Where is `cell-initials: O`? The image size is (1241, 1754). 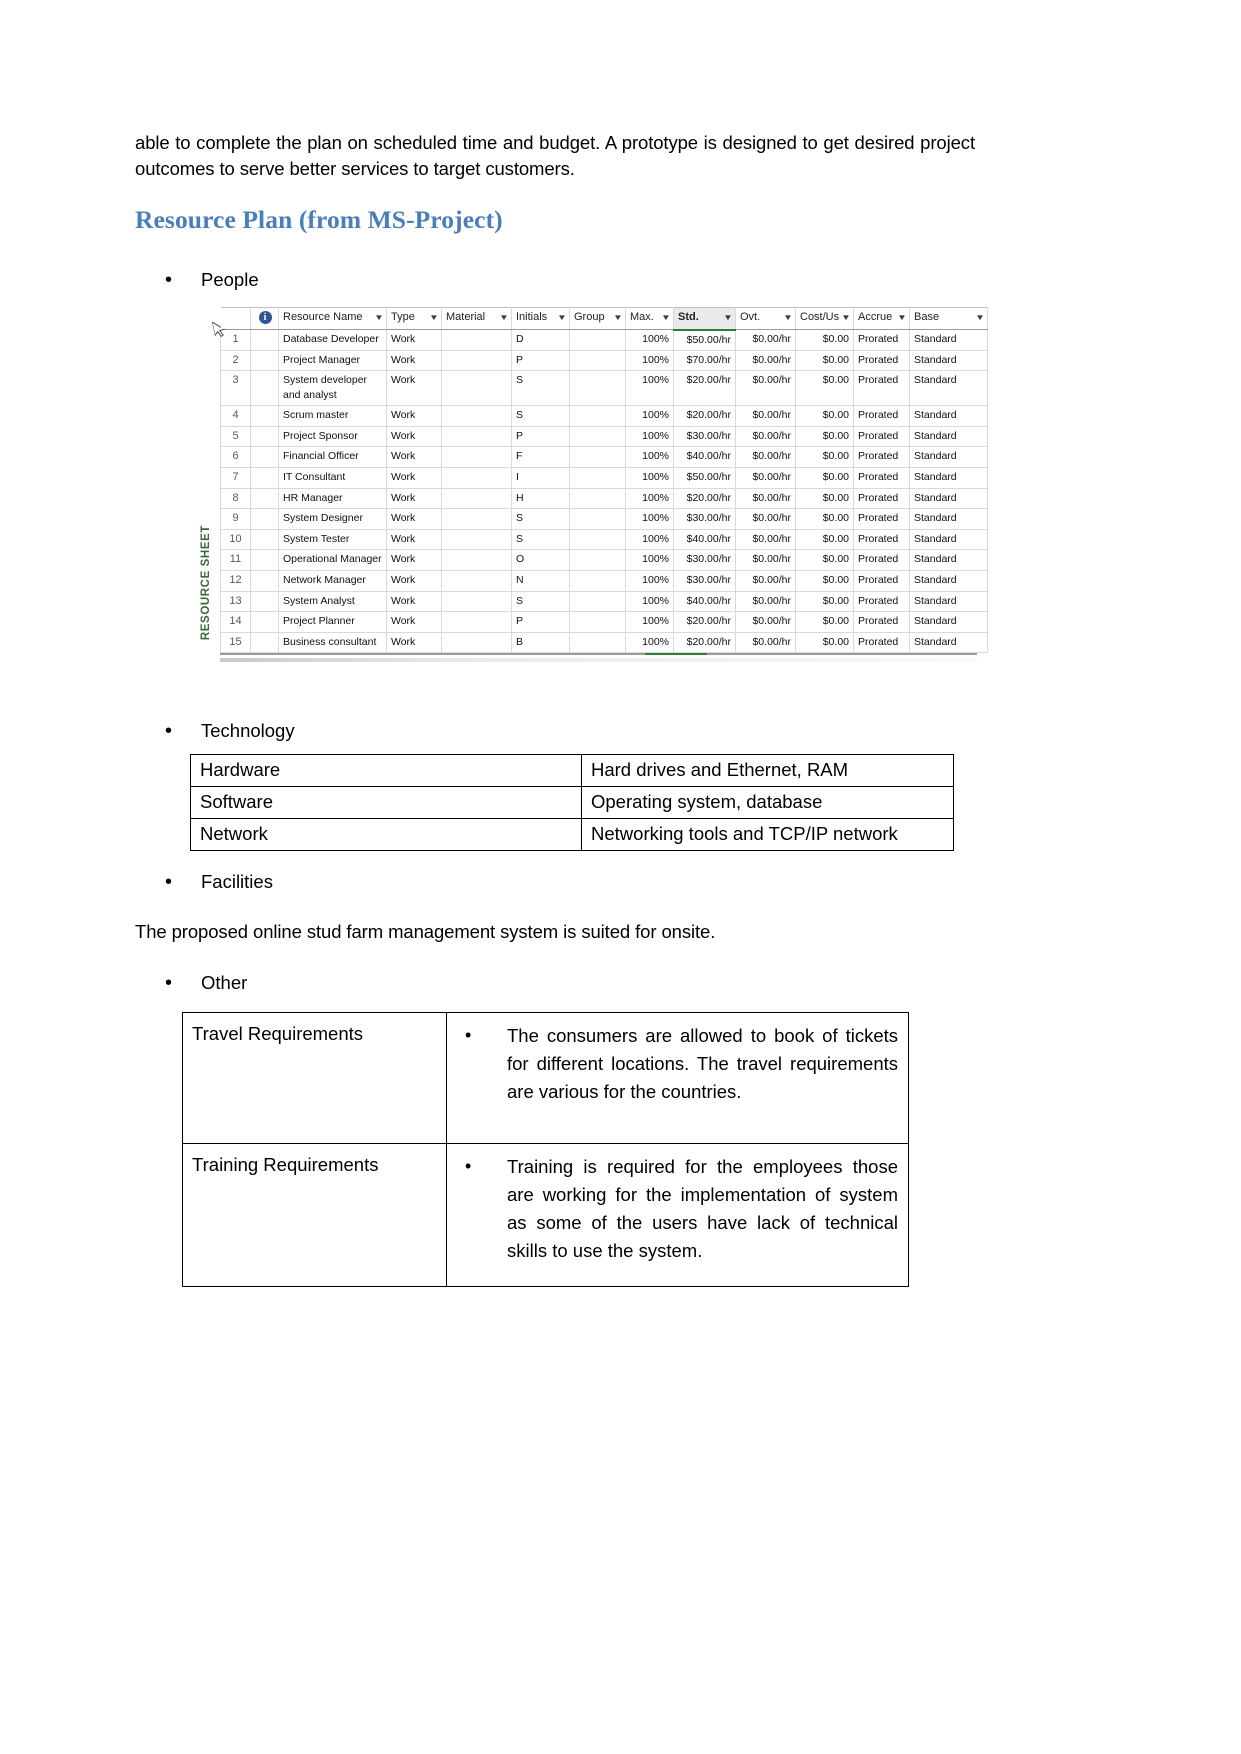
cell-initials: O is located at coordinates (540, 560).